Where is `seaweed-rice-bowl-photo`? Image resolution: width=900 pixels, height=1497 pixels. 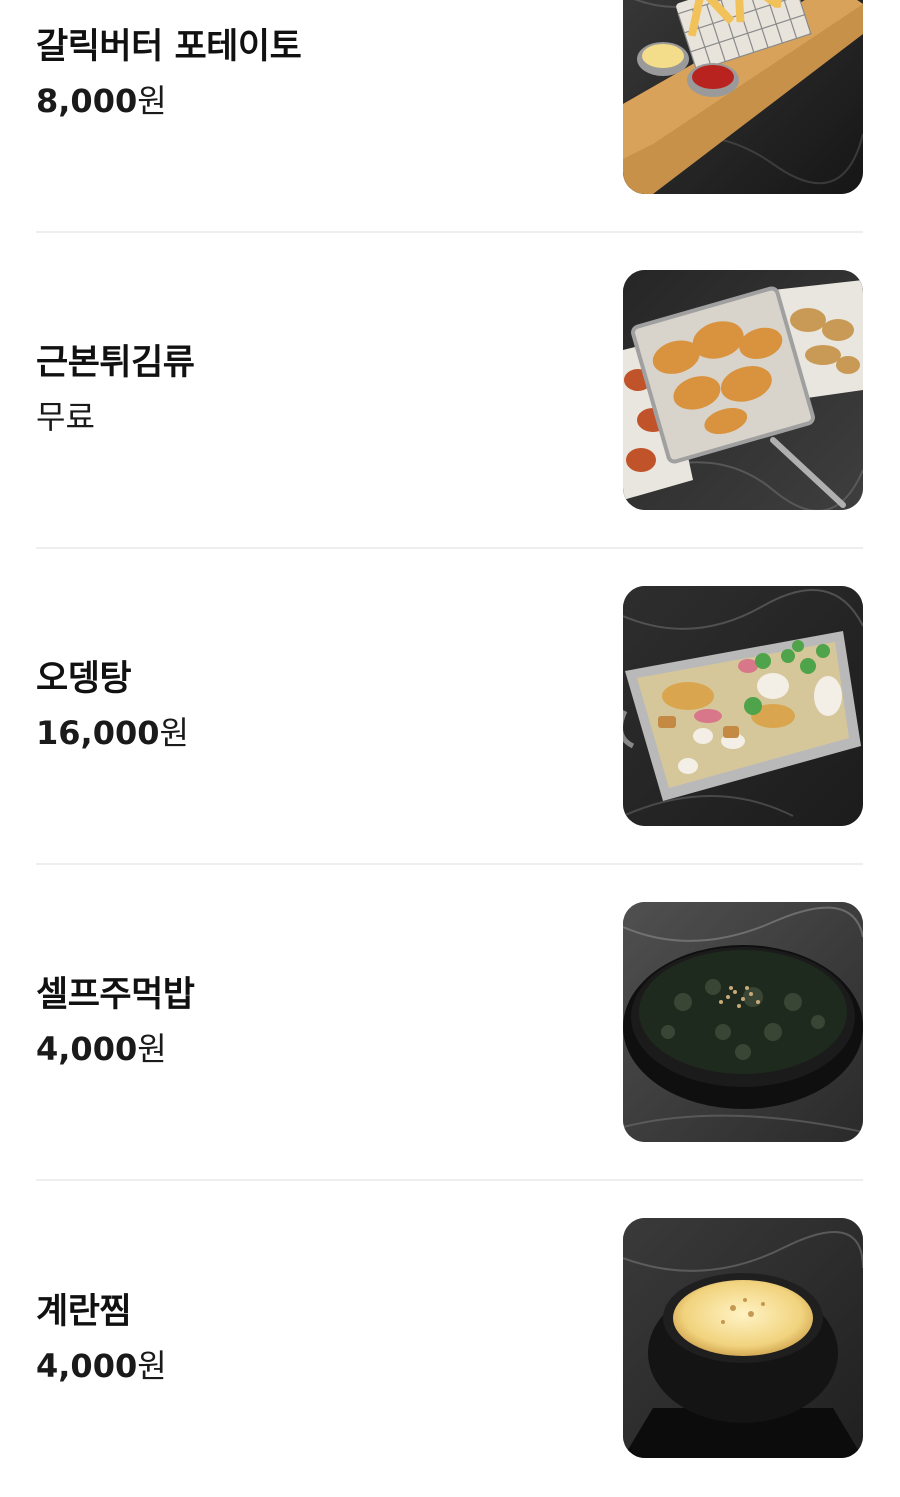
seaweed-rice-bowl-photo is located at coordinates (743, 1022).